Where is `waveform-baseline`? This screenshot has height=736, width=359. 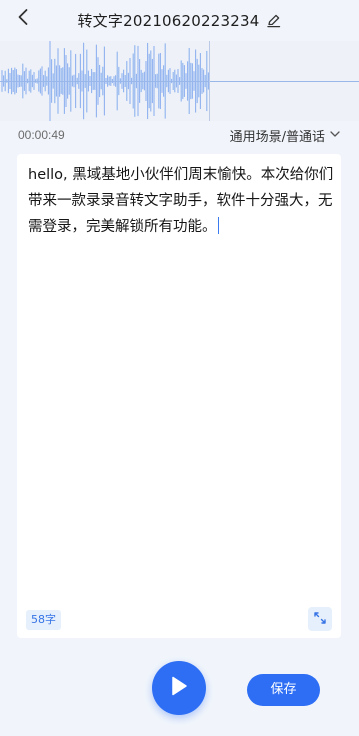
waveform-baseline is located at coordinates (179, 81).